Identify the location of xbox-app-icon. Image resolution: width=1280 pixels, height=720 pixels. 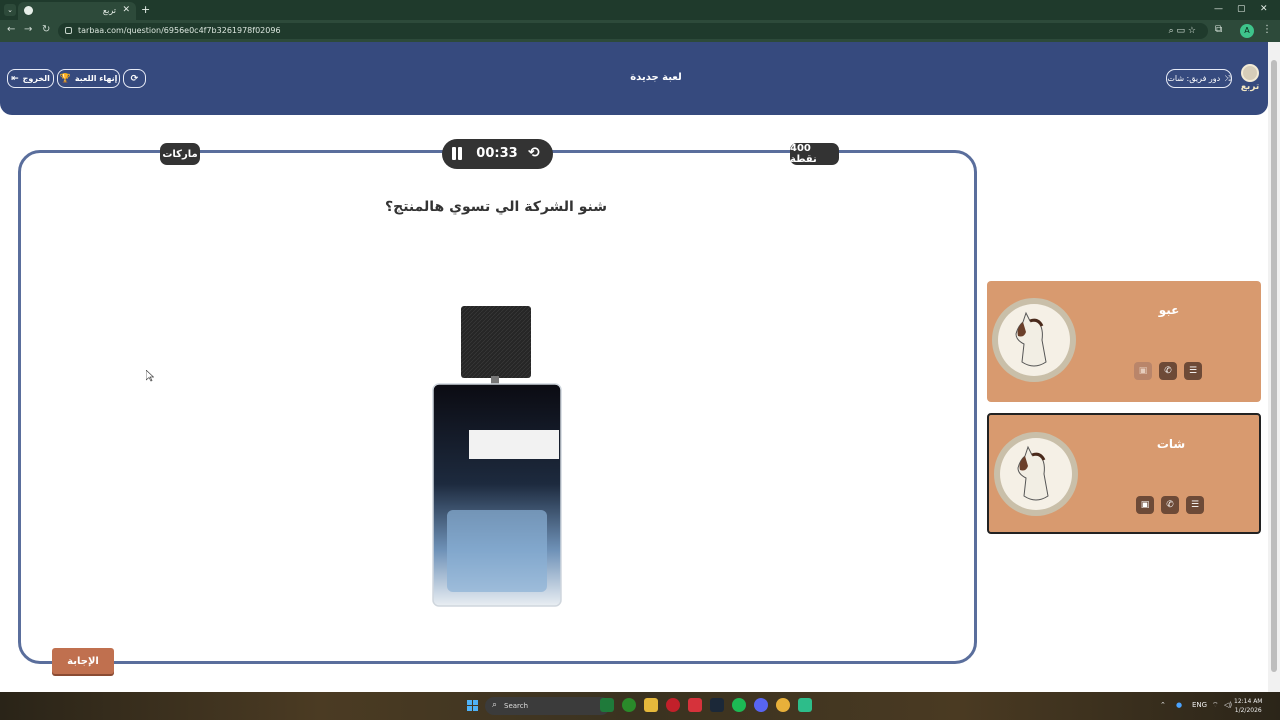
(629, 705).